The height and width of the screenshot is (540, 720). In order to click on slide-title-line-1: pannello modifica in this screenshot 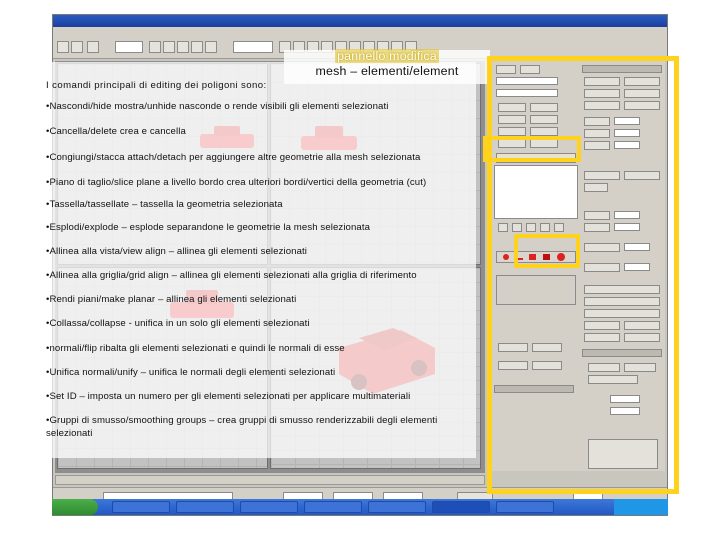, I will do `click(387, 56)`.